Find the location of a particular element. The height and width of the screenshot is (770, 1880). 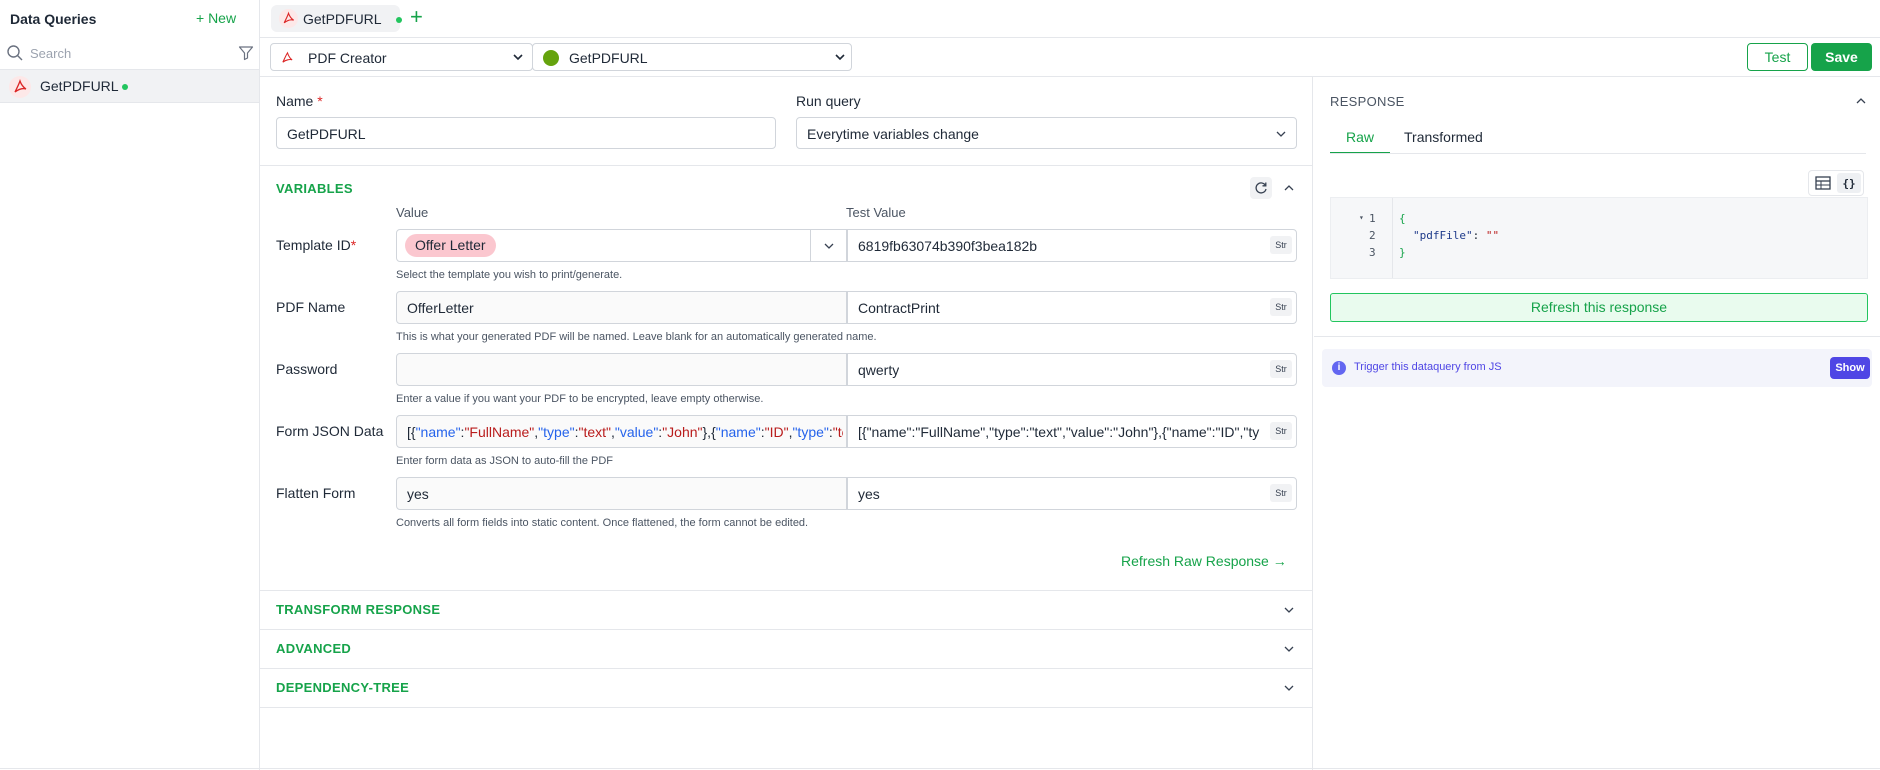

refresh-raw-response-button: Refresh Raw Response → is located at coordinates (1204, 561).